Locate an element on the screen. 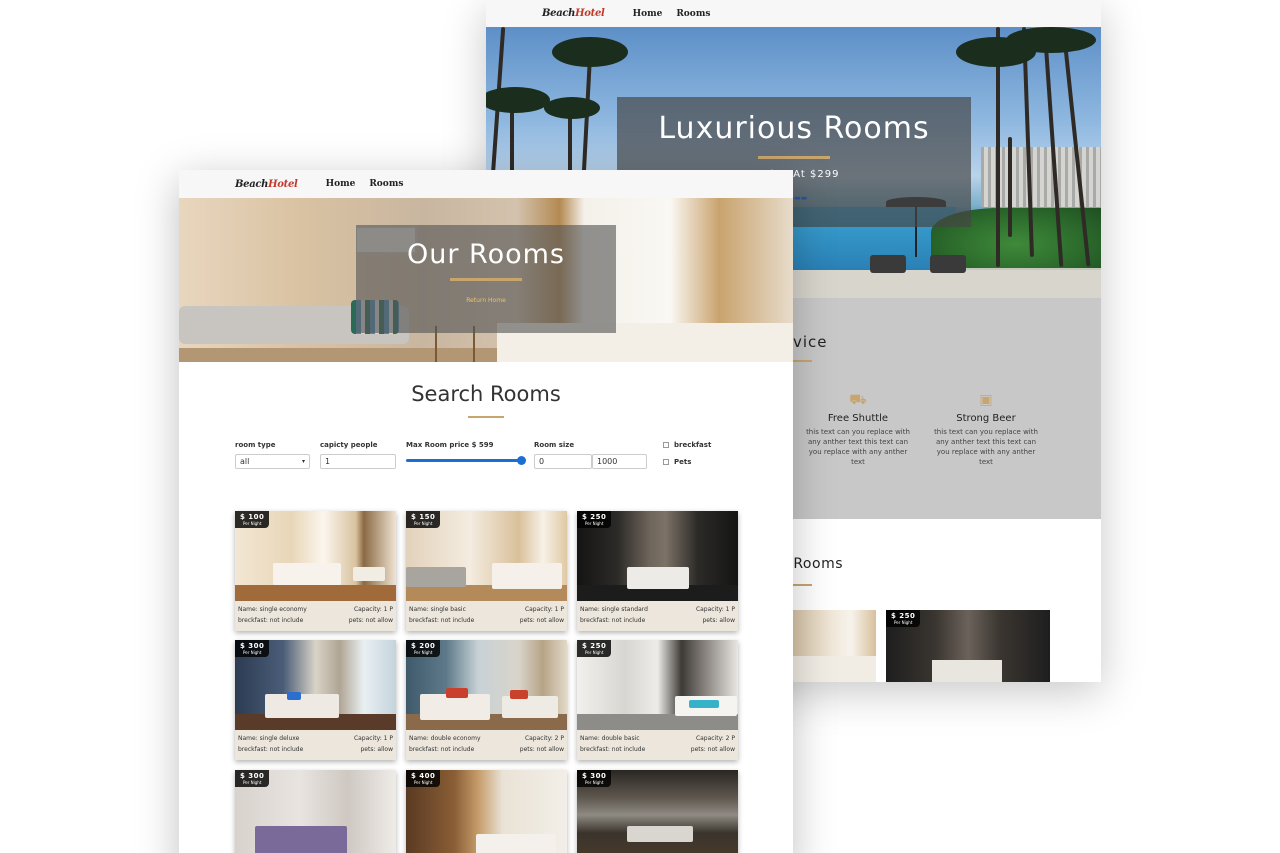 The height and width of the screenshot is (853, 1280). search-rooms-title: Search Rooms is located at coordinates (486, 394).